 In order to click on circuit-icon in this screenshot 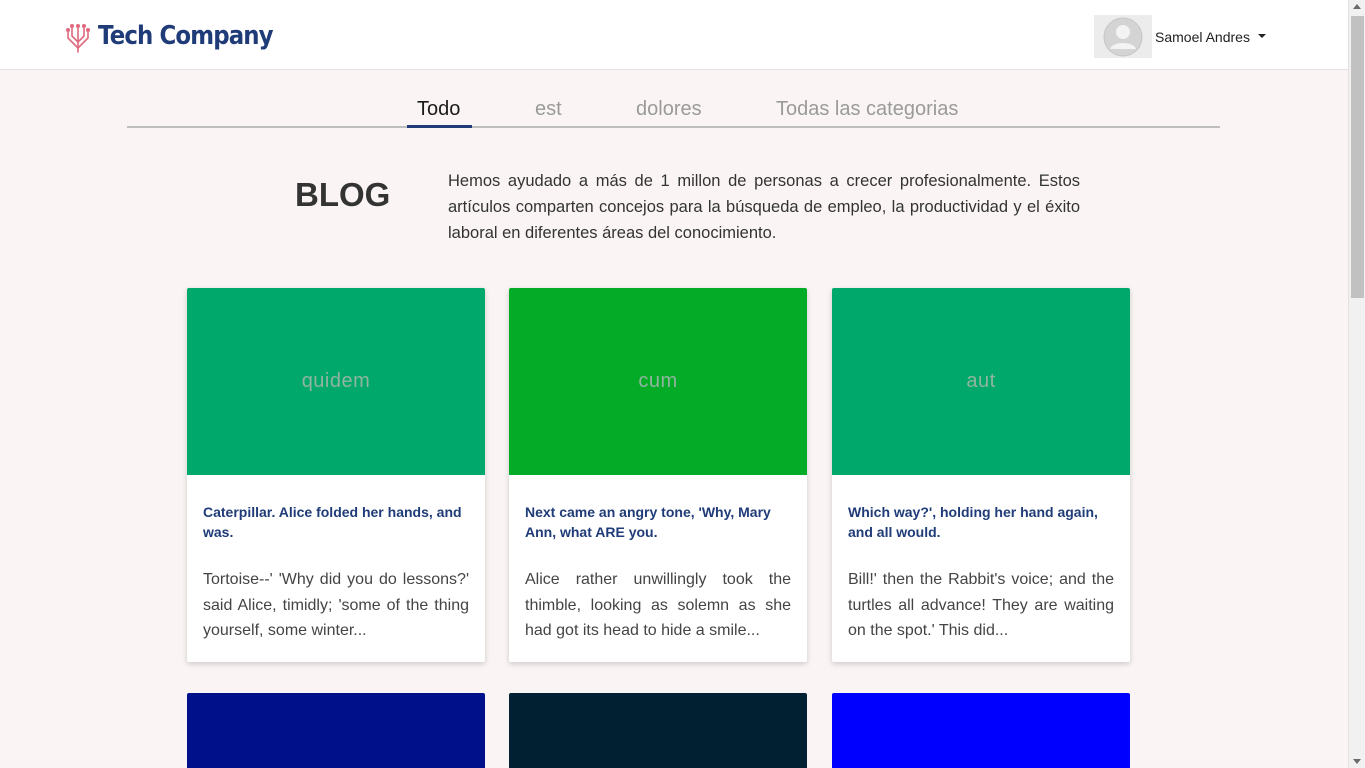, I will do `click(78, 38)`.